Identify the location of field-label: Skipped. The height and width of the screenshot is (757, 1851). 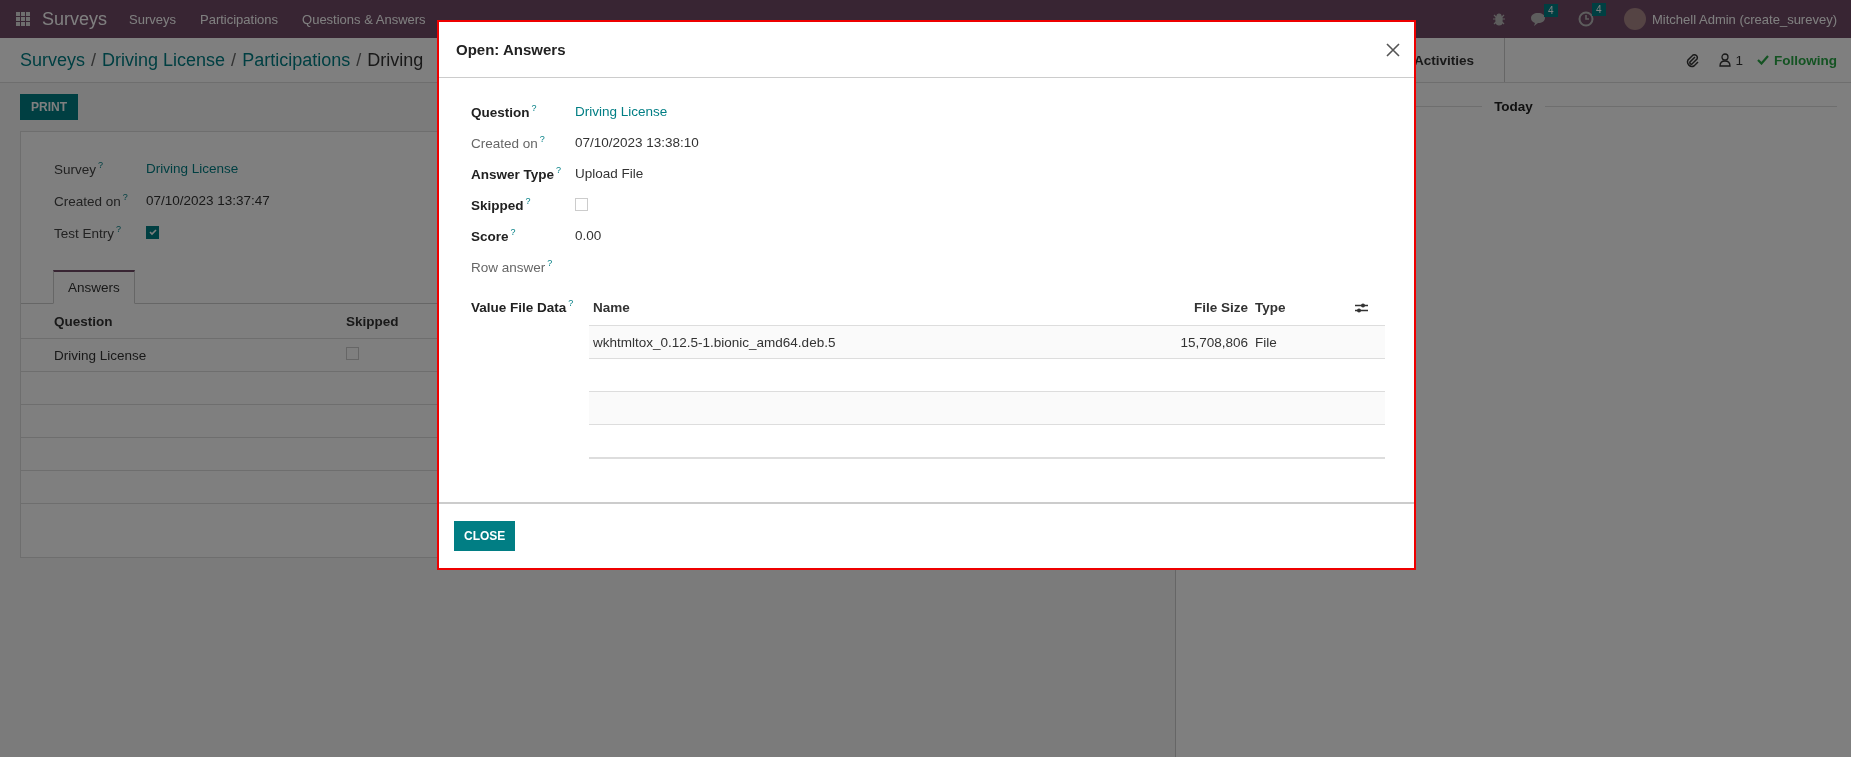
(497, 205).